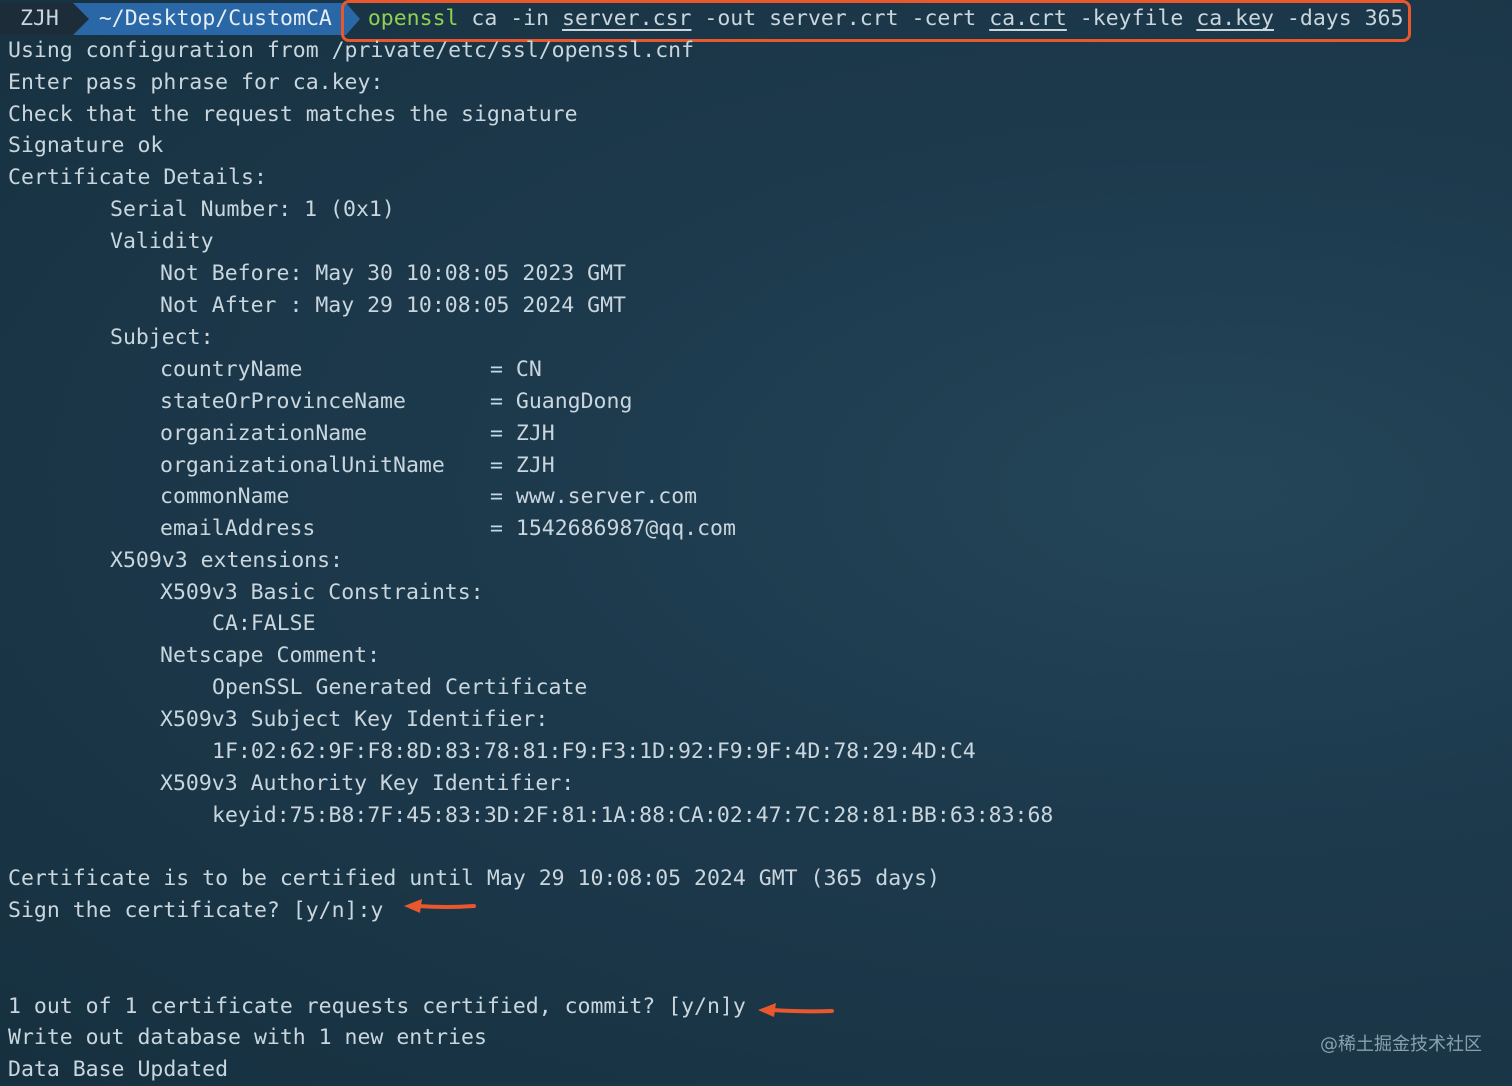 Image resolution: width=1512 pixels, height=1086 pixels. I want to click on subject-field: stateOrProvinceName = GuangDong, so click(396, 402).